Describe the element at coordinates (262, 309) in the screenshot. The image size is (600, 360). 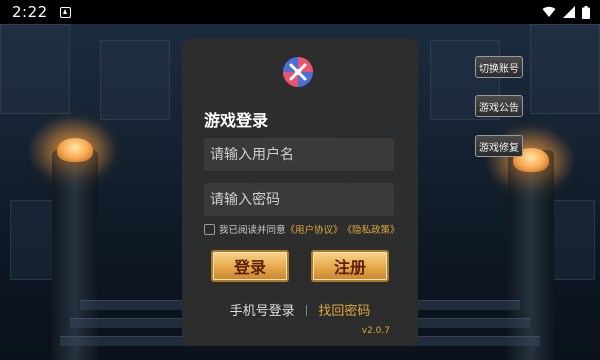
I see `phone-login-link: 手机号登录` at that location.